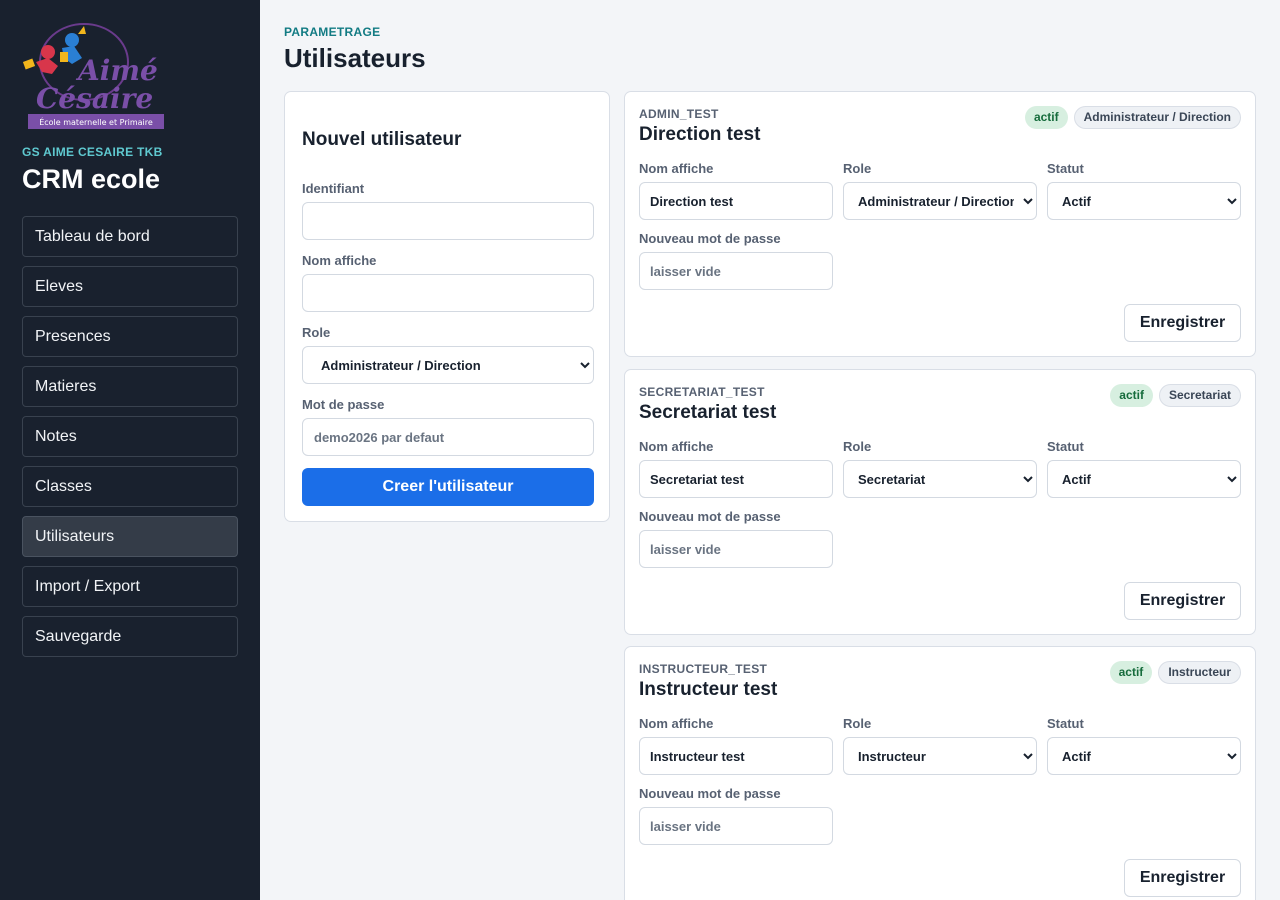  I want to click on sidebar-item-sauvegarde: Sauvegarde, so click(130, 636).